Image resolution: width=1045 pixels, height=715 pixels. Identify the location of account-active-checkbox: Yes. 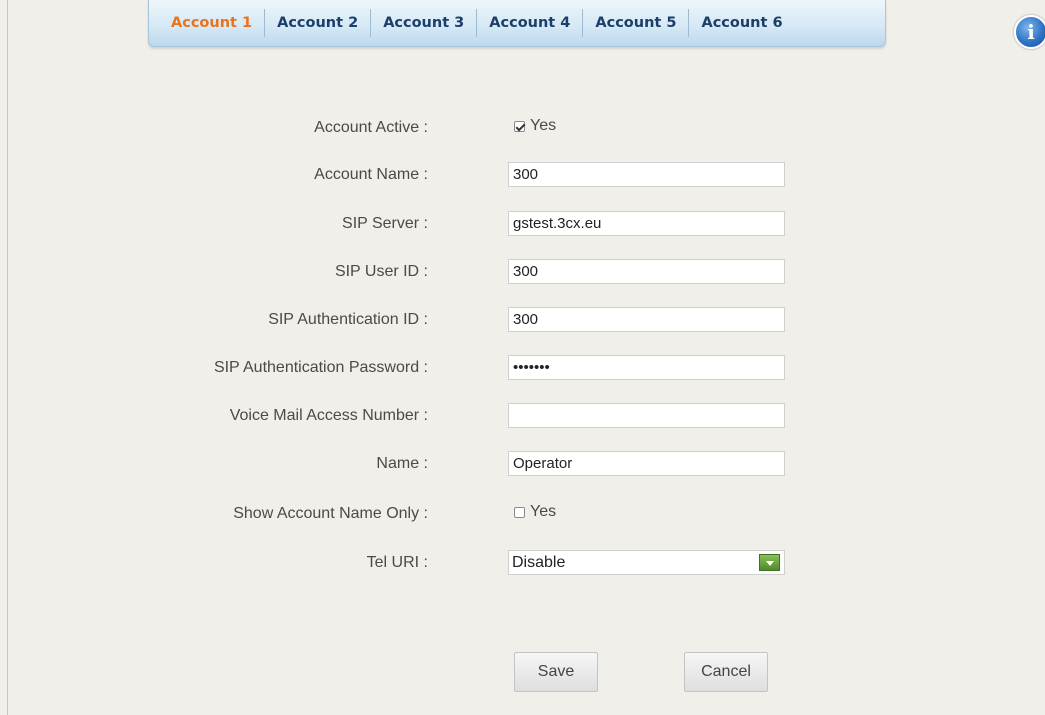
(535, 126).